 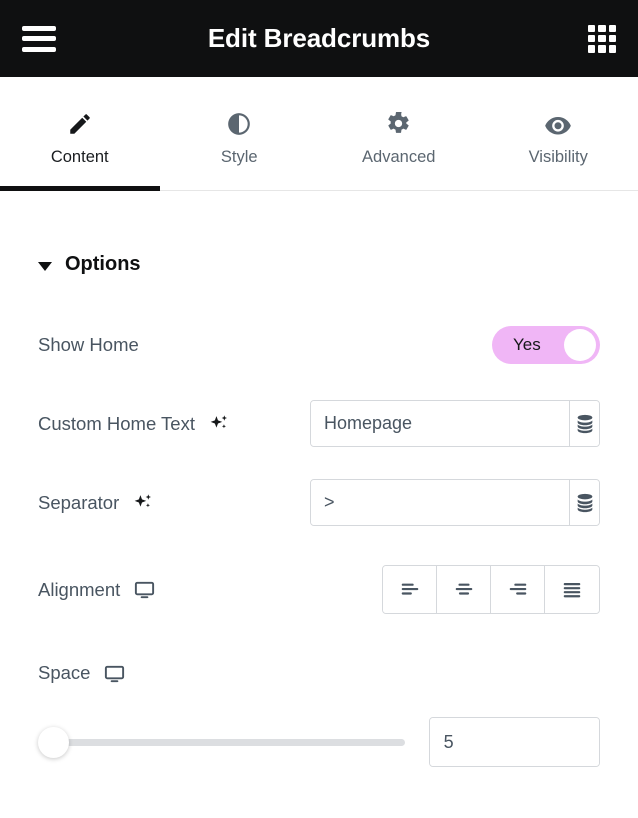 I want to click on show-home-toggle: Yes, so click(x=546, y=345).